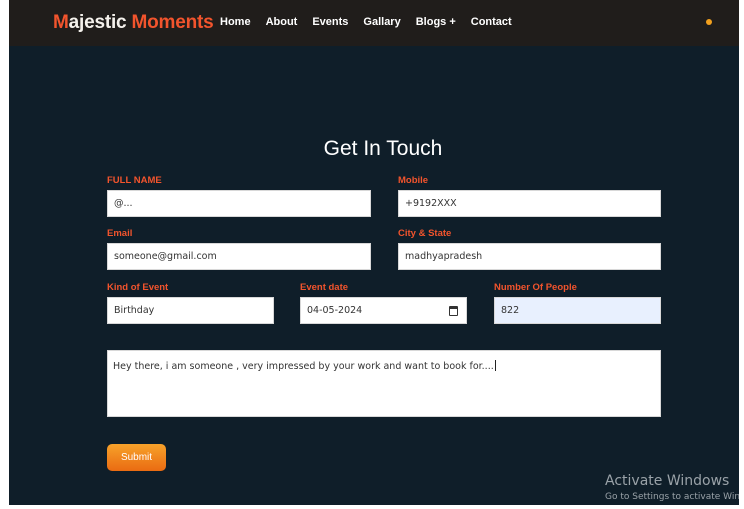  Describe the element at coordinates (235, 22) in the screenshot. I see `nav-home: Home` at that location.